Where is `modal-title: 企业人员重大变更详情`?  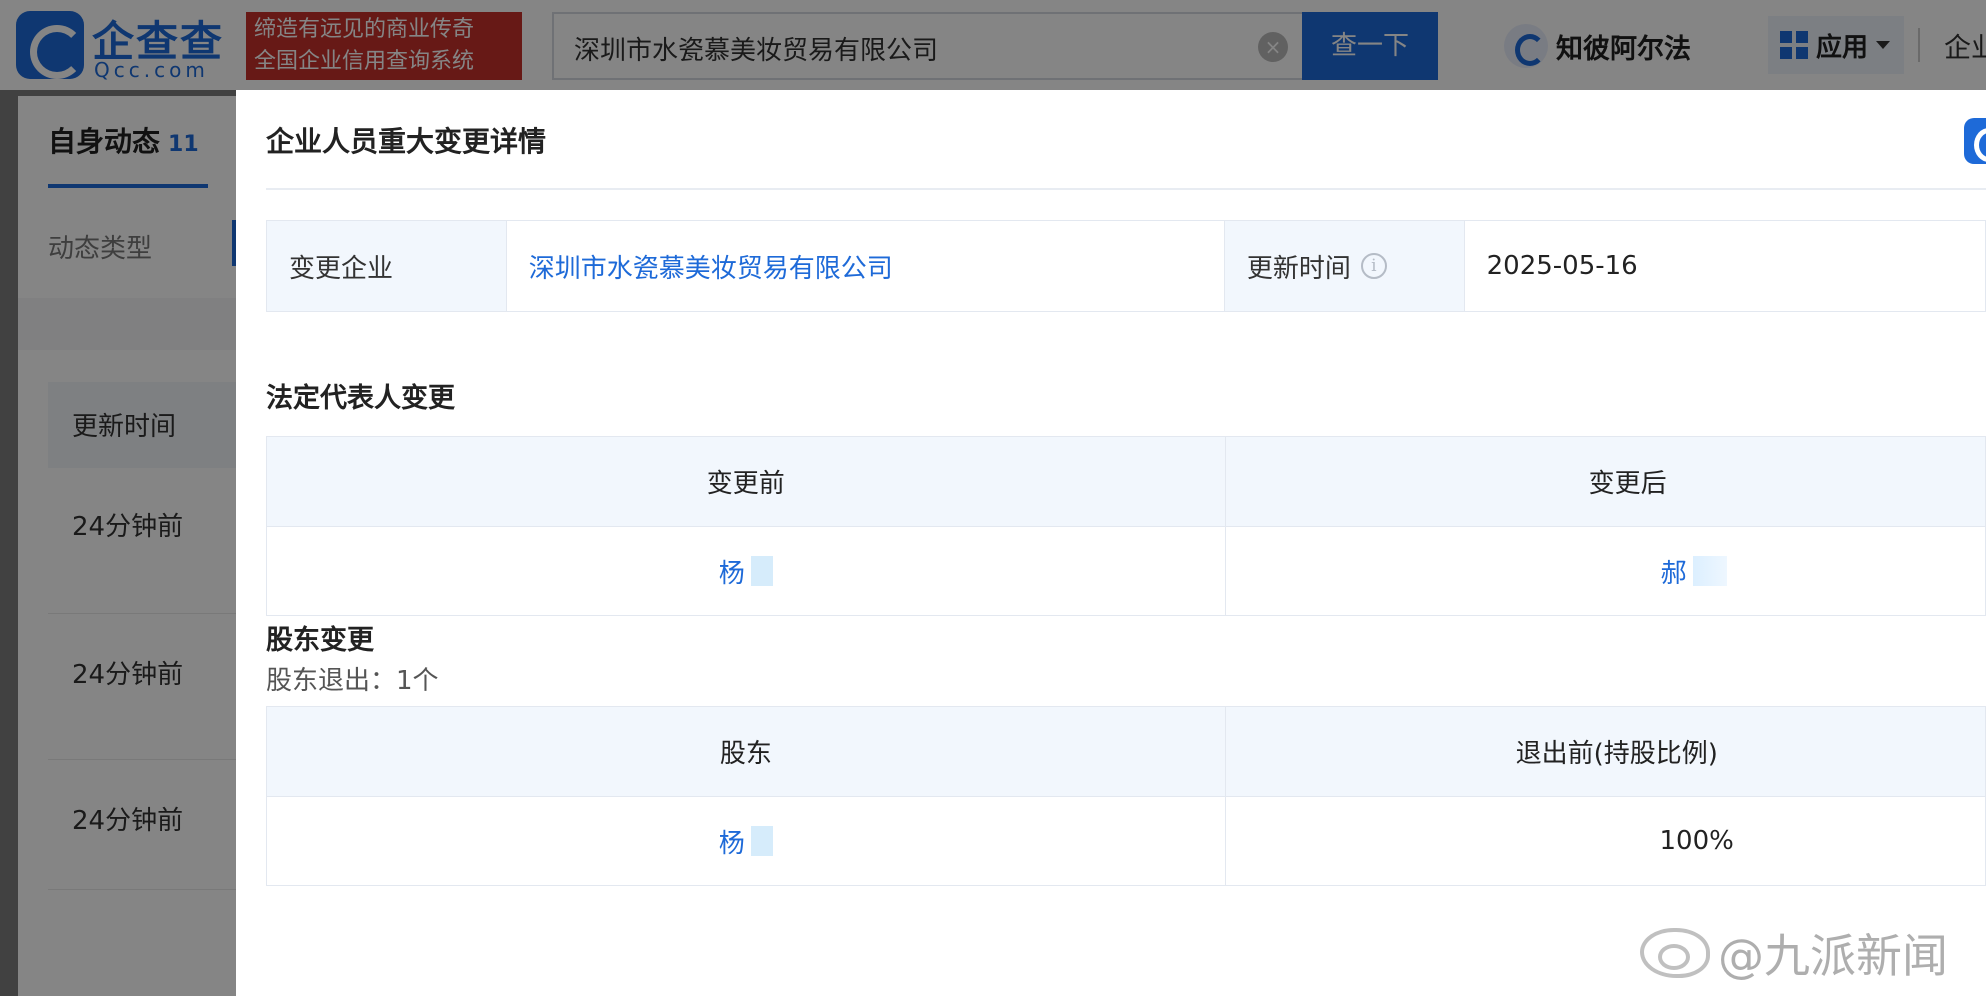 modal-title: 企业人员重大变更详情 is located at coordinates (406, 141).